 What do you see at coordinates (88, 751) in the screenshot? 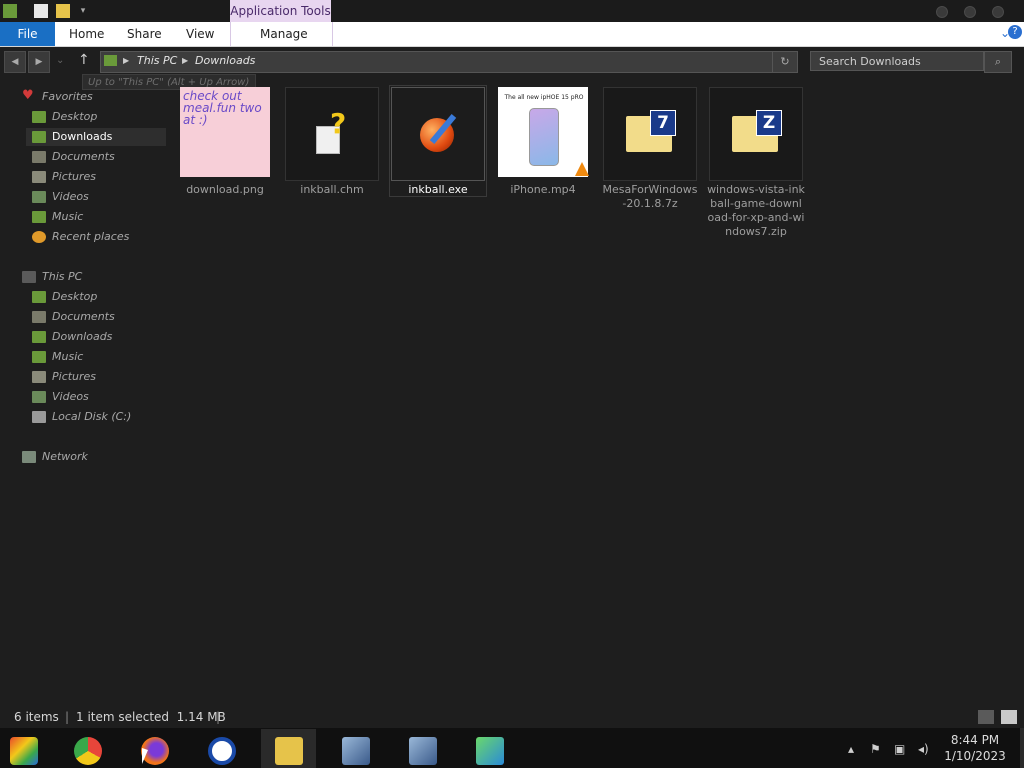
I see `chrome-icon` at bounding box center [88, 751].